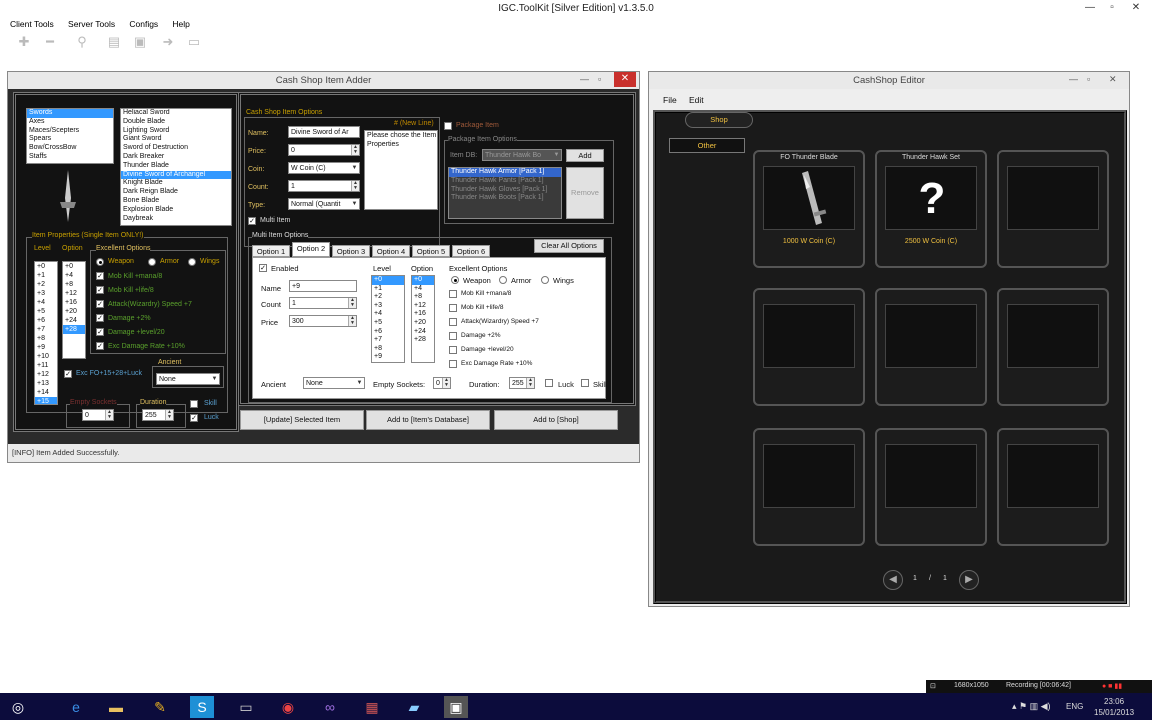  What do you see at coordinates (1114, 701) in the screenshot?
I see `tray-time: 23:06` at bounding box center [1114, 701].